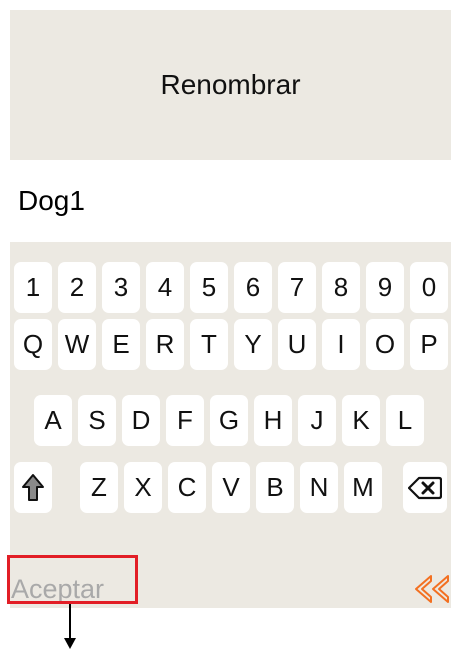 The height and width of the screenshot is (650, 451). I want to click on key-q: Q, so click(33, 344).